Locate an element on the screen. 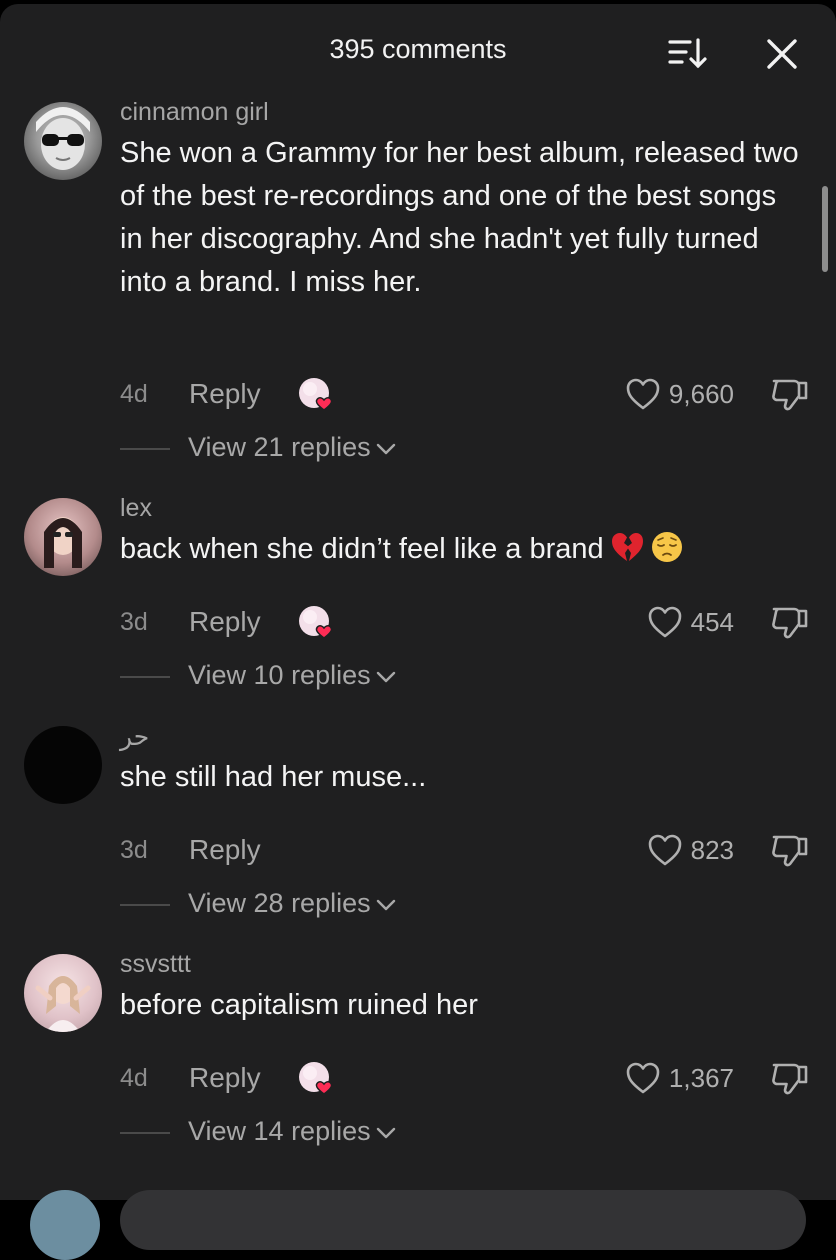  view-replies-button: View 10 replies is located at coordinates (320, 676).